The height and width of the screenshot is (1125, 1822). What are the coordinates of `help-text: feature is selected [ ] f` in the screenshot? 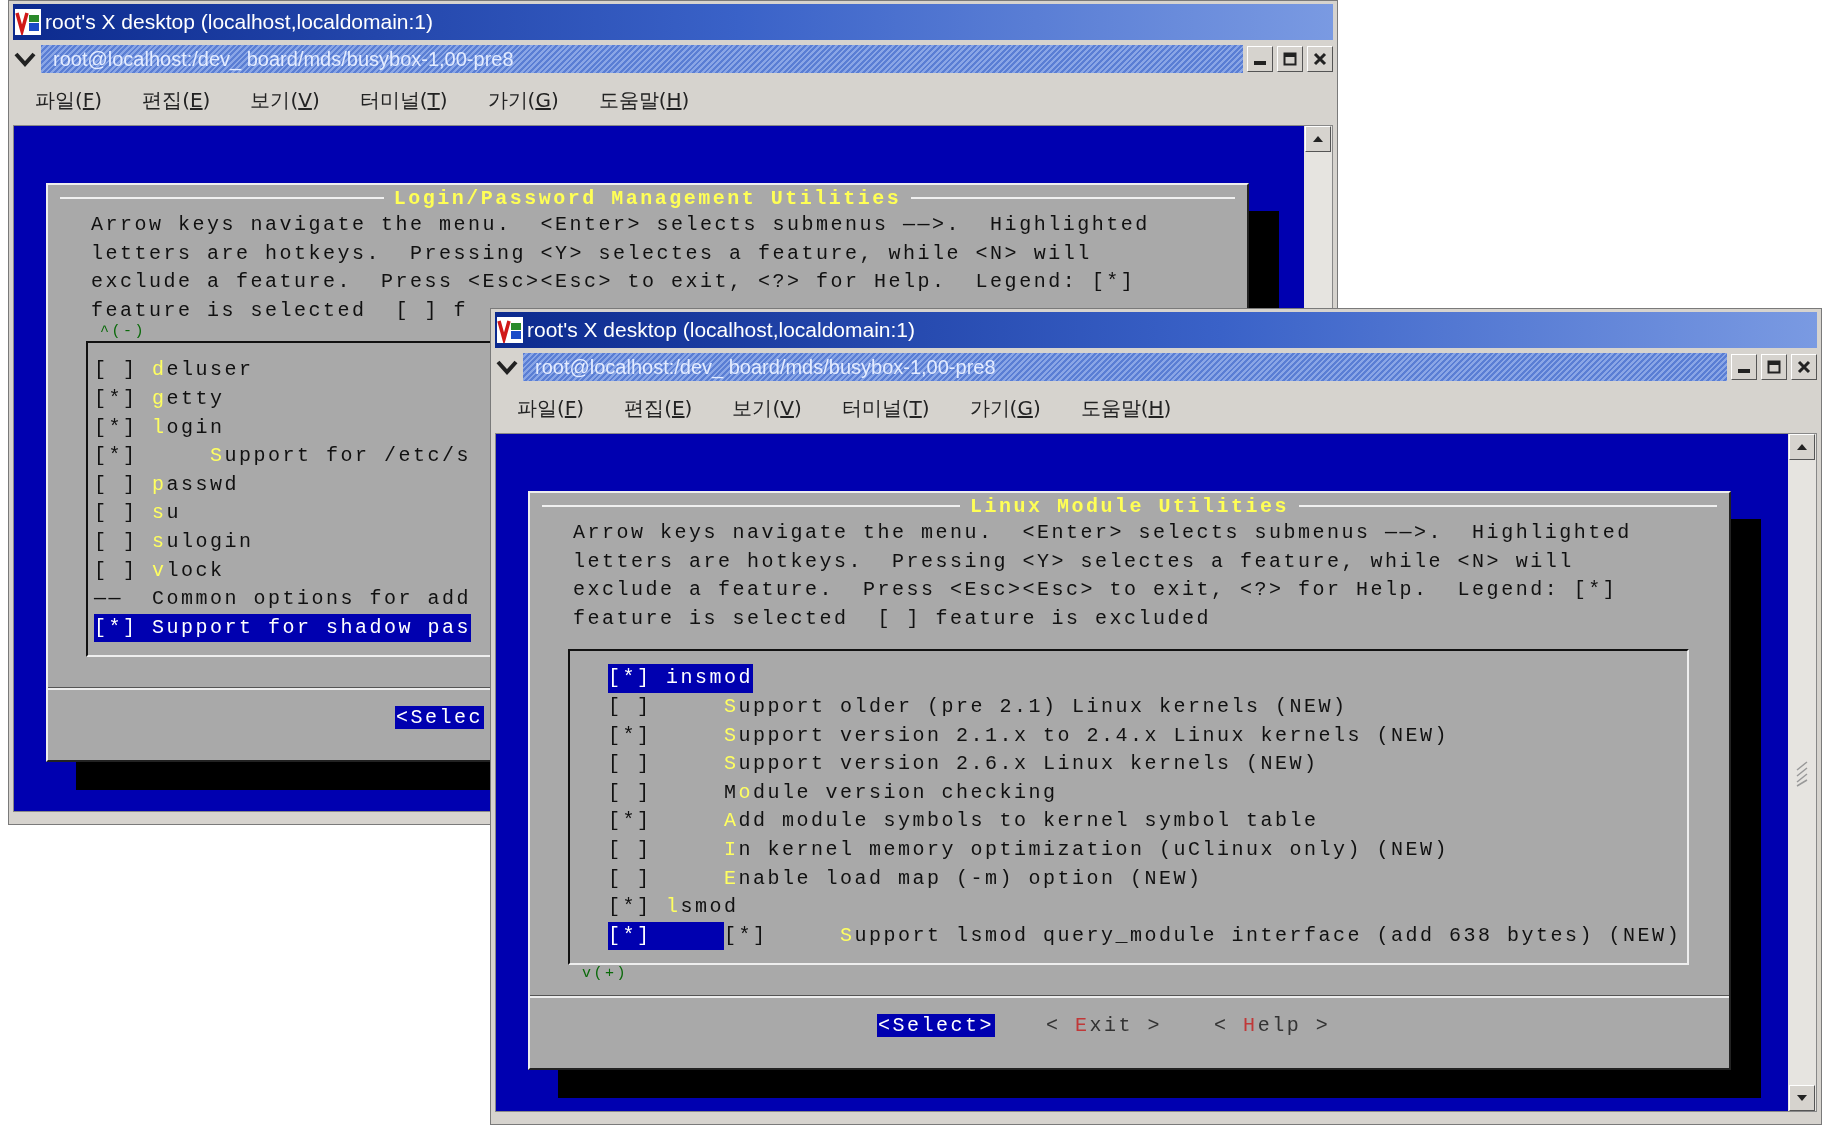 It's located at (279, 310).